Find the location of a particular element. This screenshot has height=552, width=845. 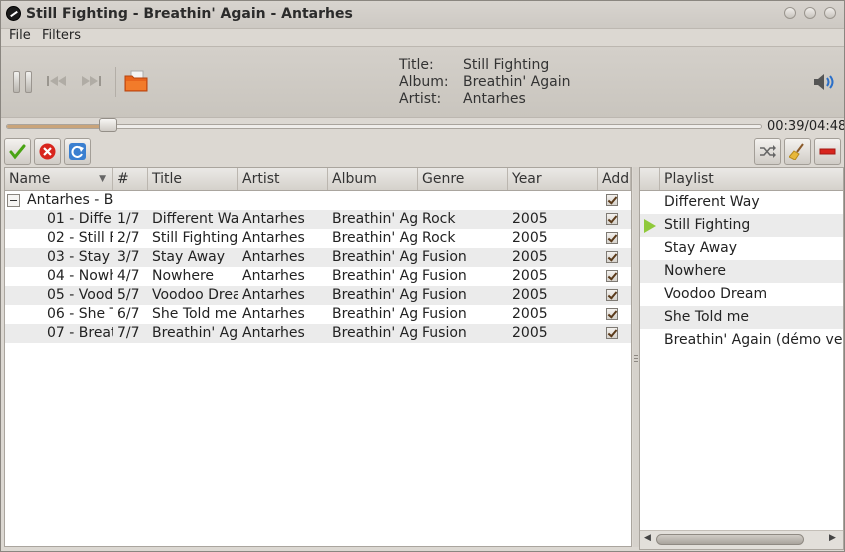

playlist-item: Stay Away is located at coordinates (741, 248).